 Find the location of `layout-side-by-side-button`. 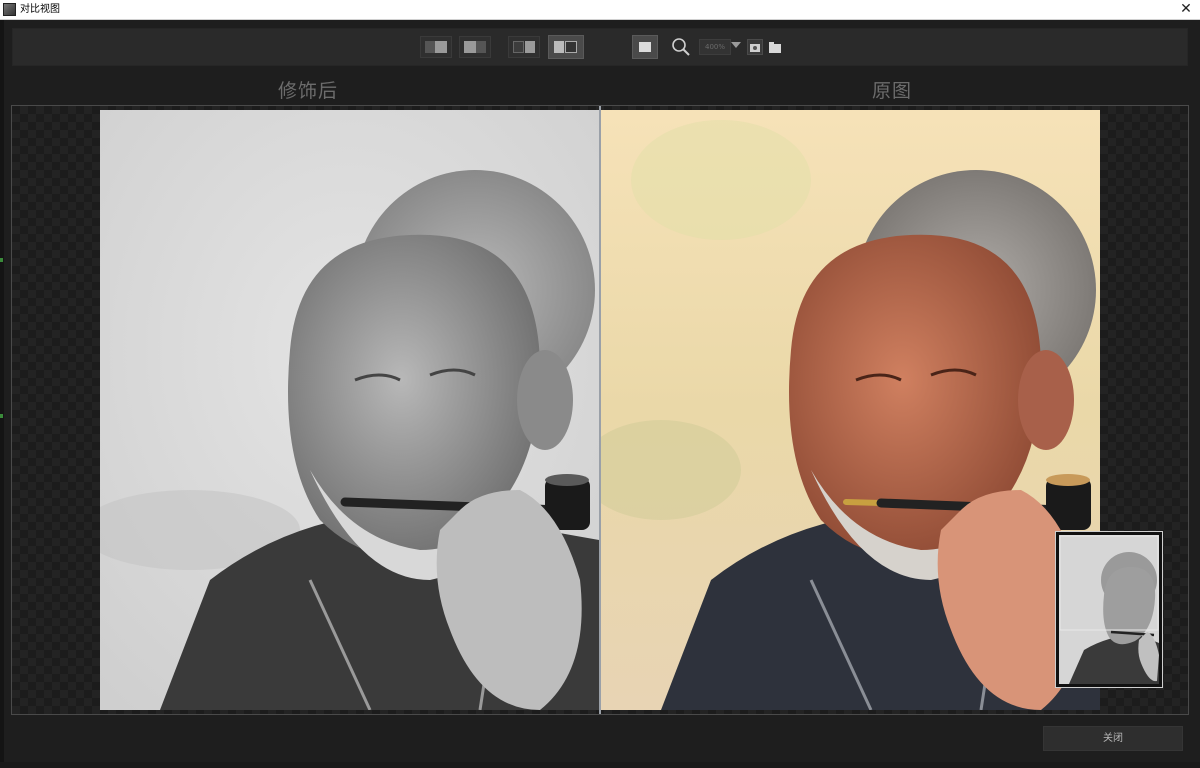

layout-side-by-side-button is located at coordinates (566, 47).